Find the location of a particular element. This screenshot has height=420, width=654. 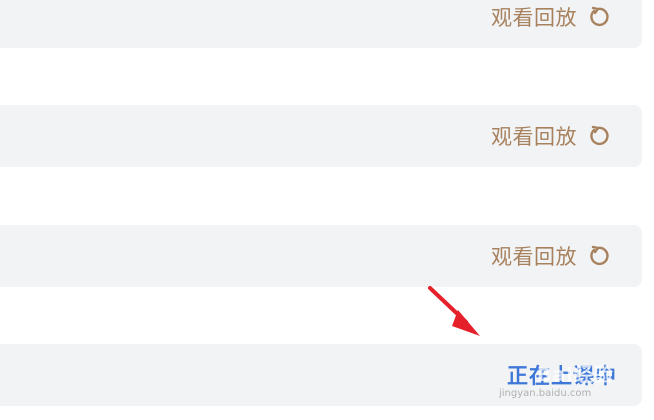

session-row-live: 正在上课中 is located at coordinates (321, 375).